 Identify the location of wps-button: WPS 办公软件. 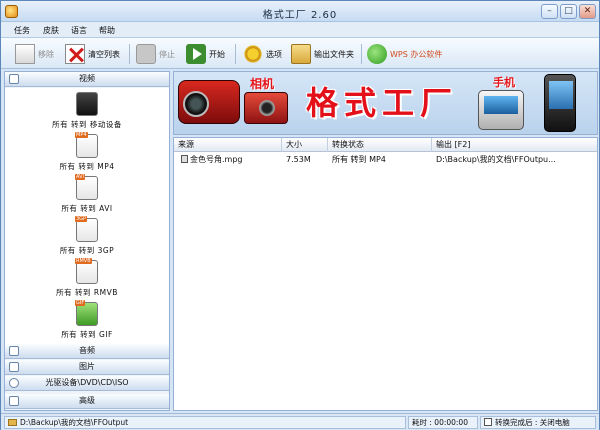
(404, 54).